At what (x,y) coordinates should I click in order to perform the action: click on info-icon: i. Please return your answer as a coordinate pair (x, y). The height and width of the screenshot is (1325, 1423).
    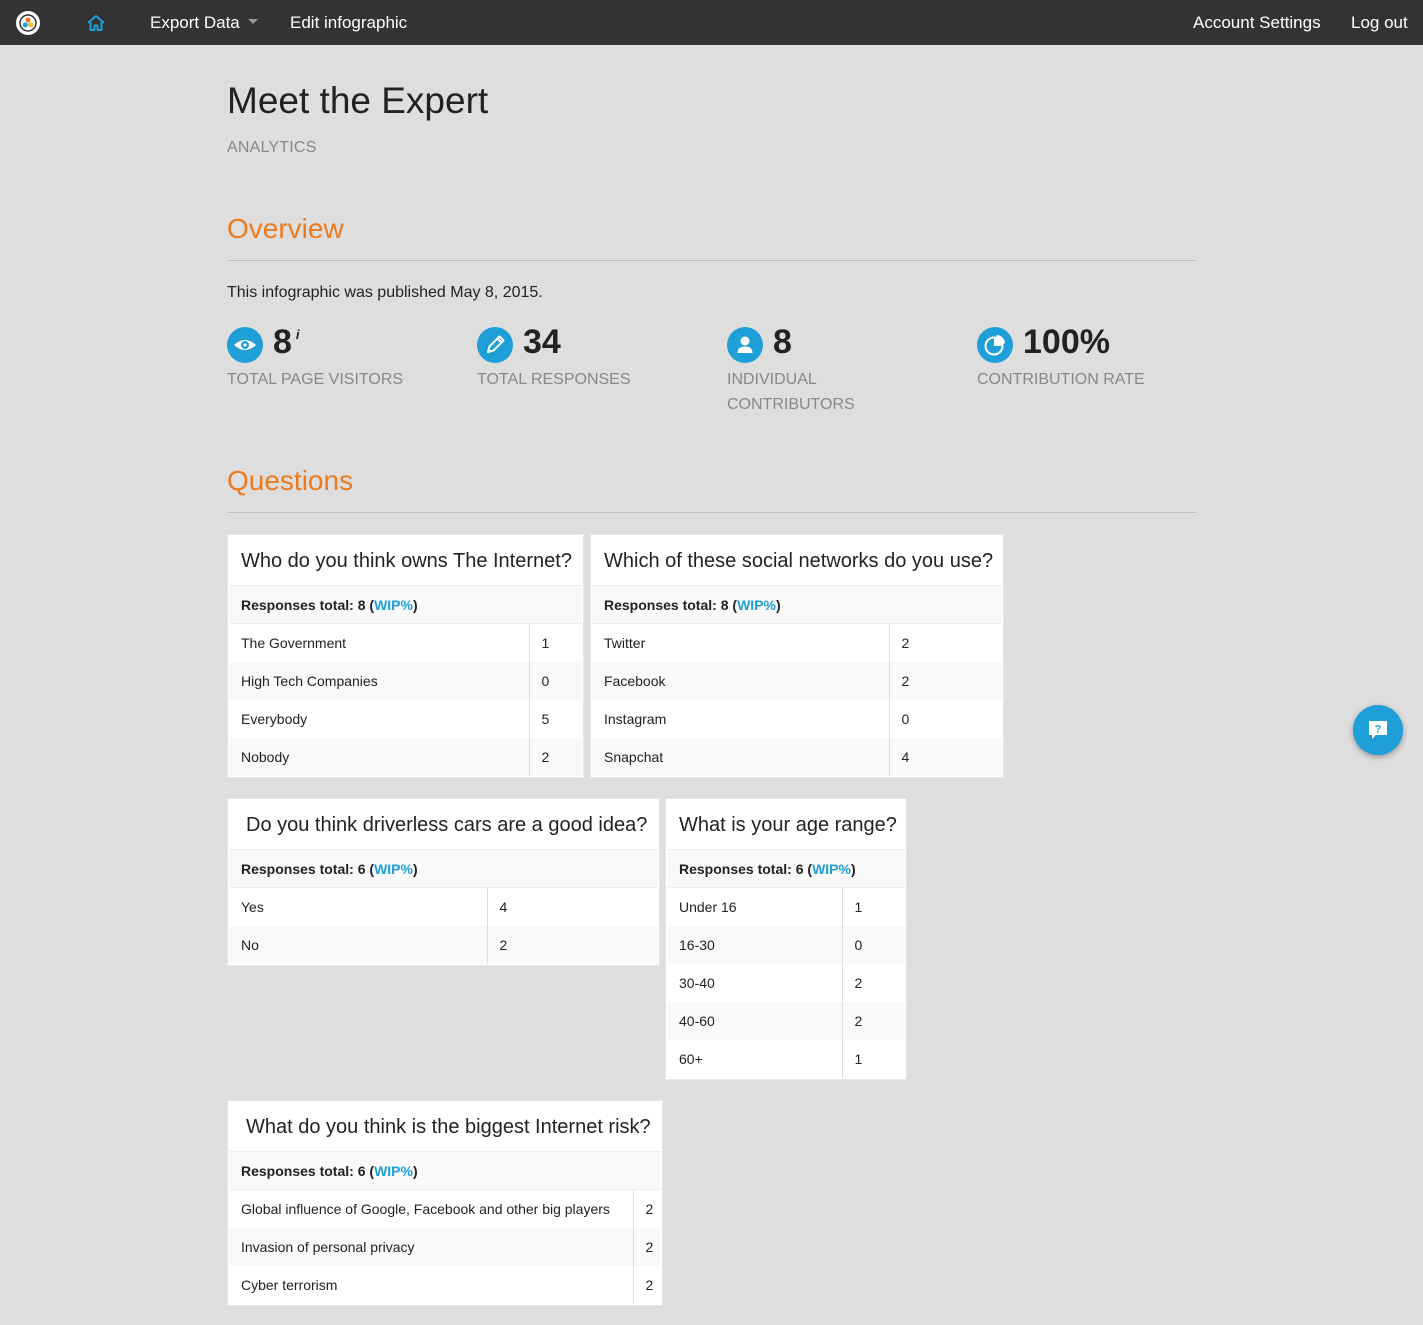
    Looking at the image, I should click on (298, 334).